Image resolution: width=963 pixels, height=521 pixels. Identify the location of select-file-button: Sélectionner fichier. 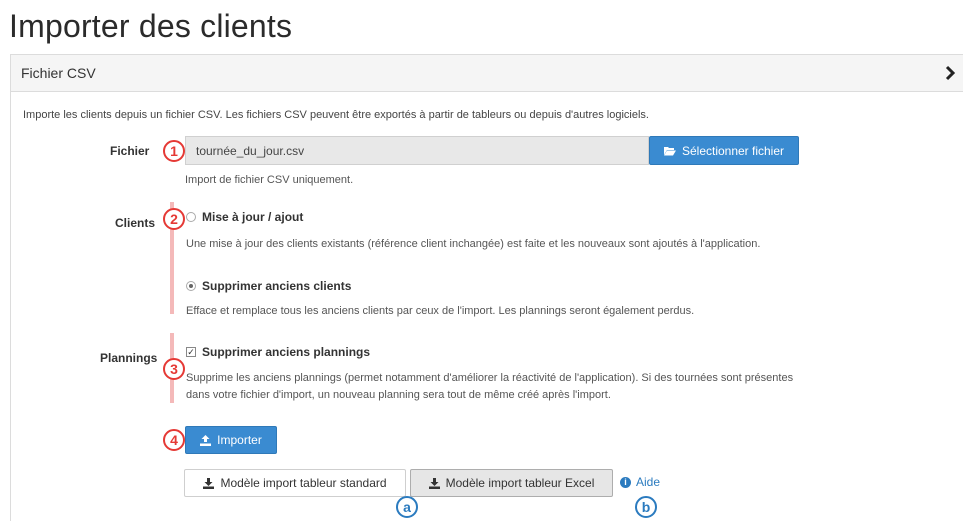
(724, 150).